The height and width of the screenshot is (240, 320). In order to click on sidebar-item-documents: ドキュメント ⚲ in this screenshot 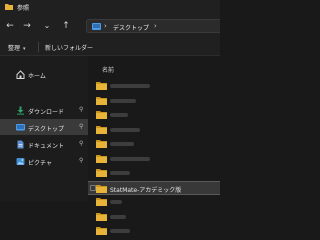, I will do `click(44, 144)`.